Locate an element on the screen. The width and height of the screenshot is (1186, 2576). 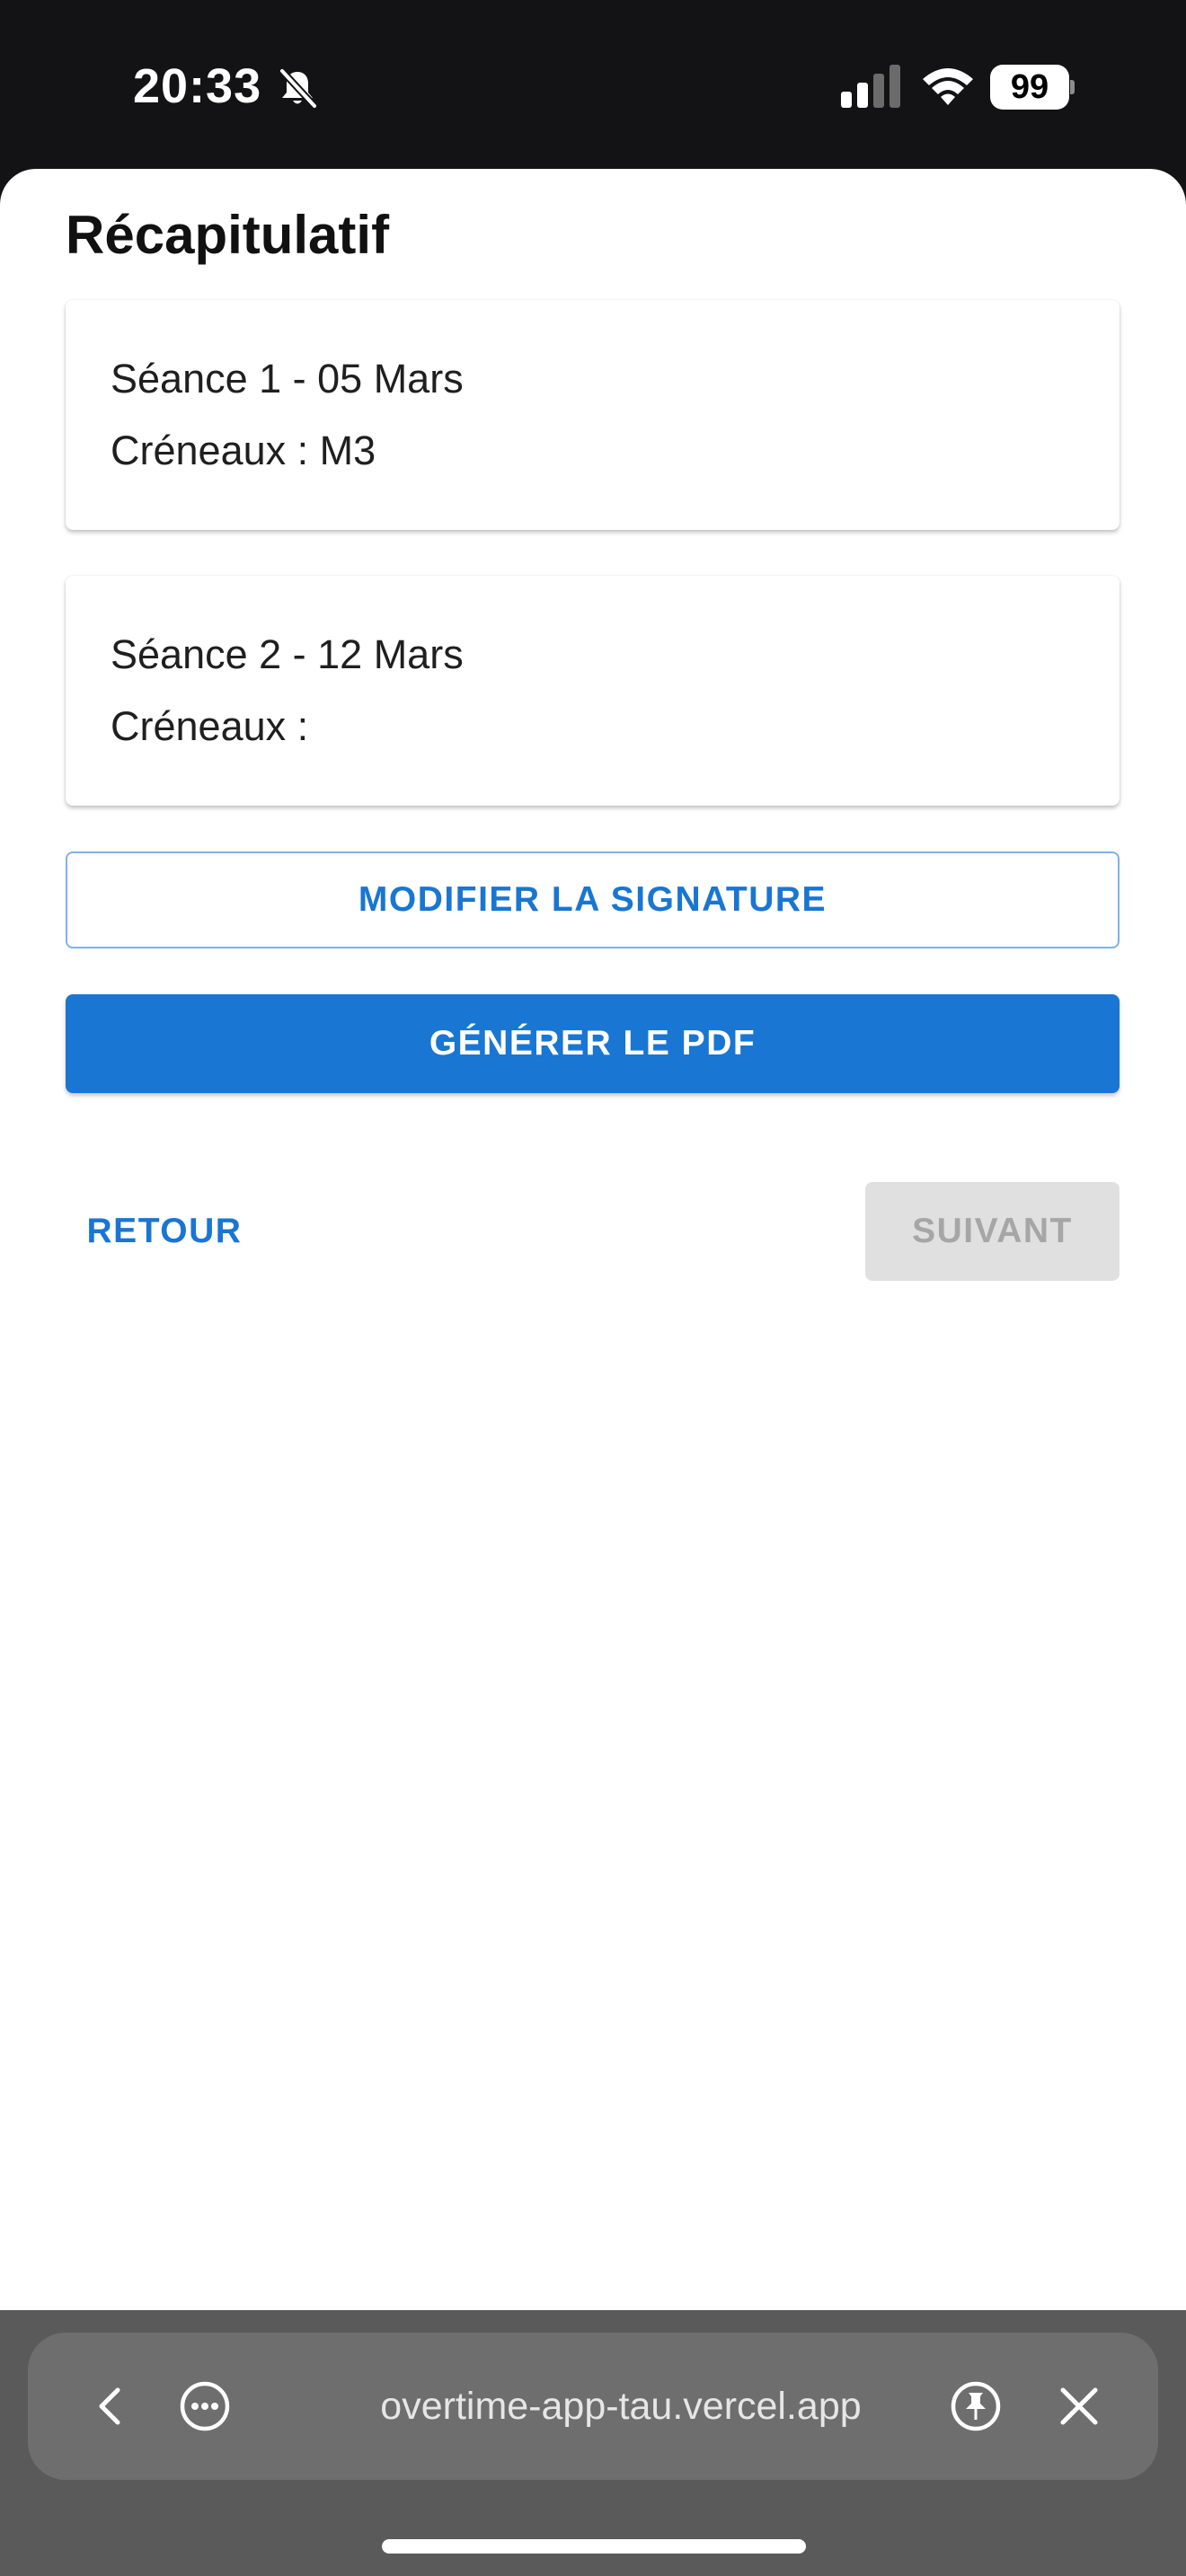
cellular-signal-icon is located at coordinates (870, 86).